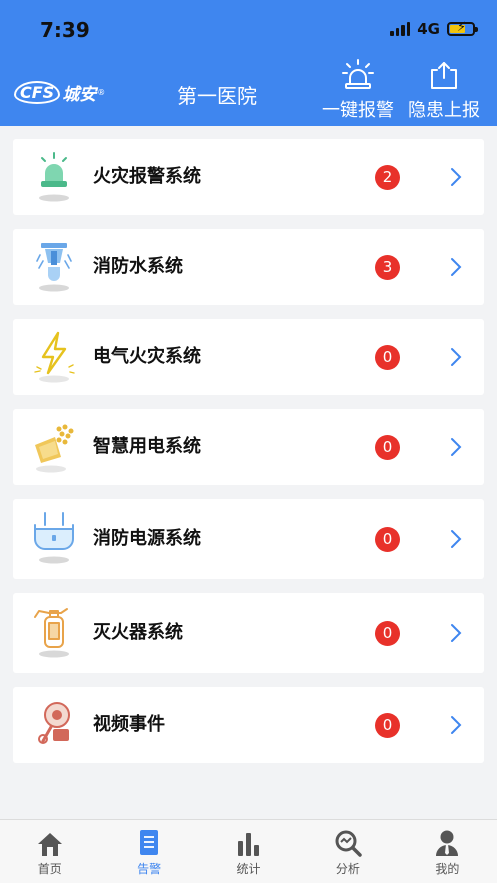  What do you see at coordinates (217, 96) in the screenshot?
I see `page-title: 第一医院` at bounding box center [217, 96].